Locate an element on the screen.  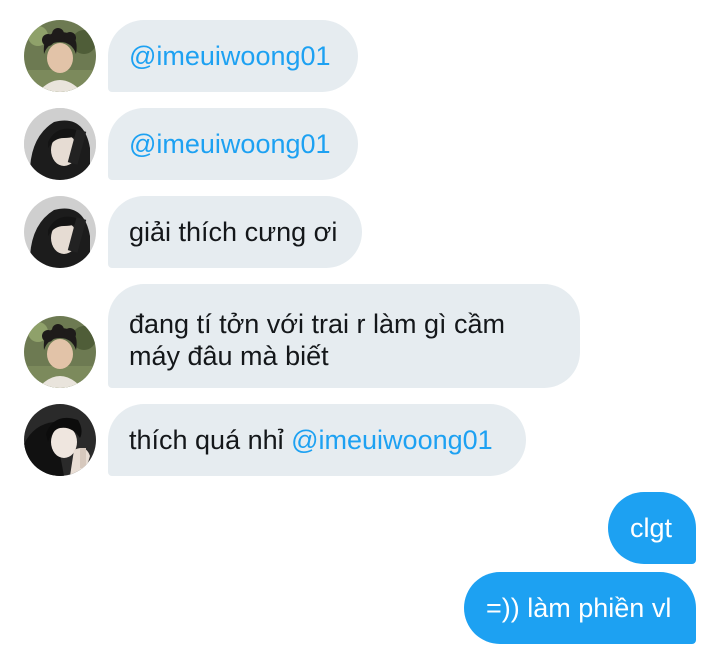
message-text: clgt is located at coordinates (651, 528).